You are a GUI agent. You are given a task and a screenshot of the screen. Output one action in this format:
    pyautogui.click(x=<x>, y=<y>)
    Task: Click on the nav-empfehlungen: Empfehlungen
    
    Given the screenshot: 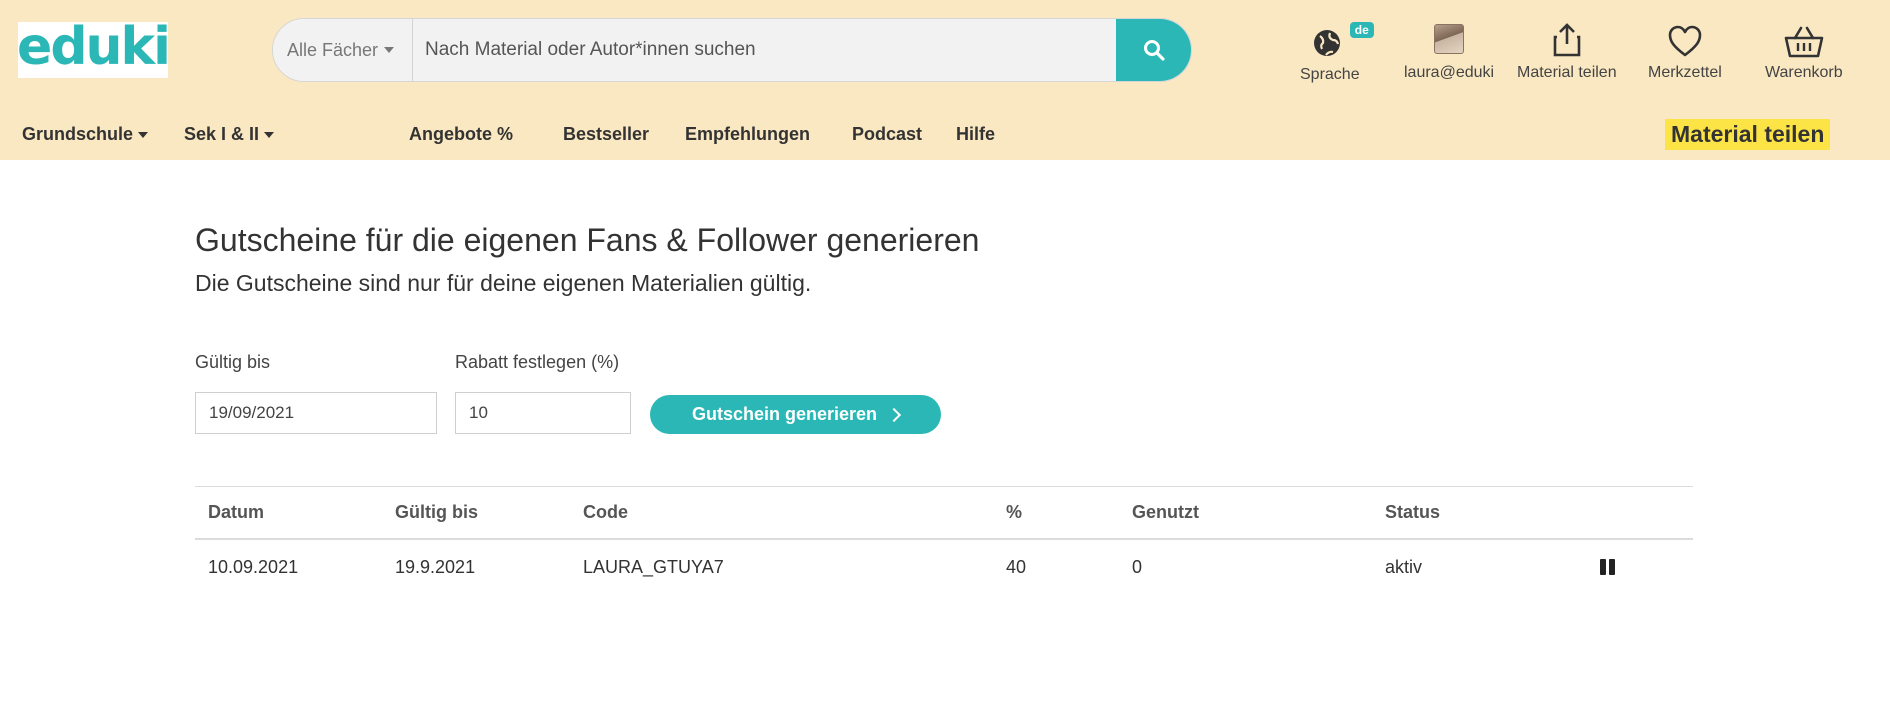 What is the action you would take?
    pyautogui.click(x=747, y=134)
    